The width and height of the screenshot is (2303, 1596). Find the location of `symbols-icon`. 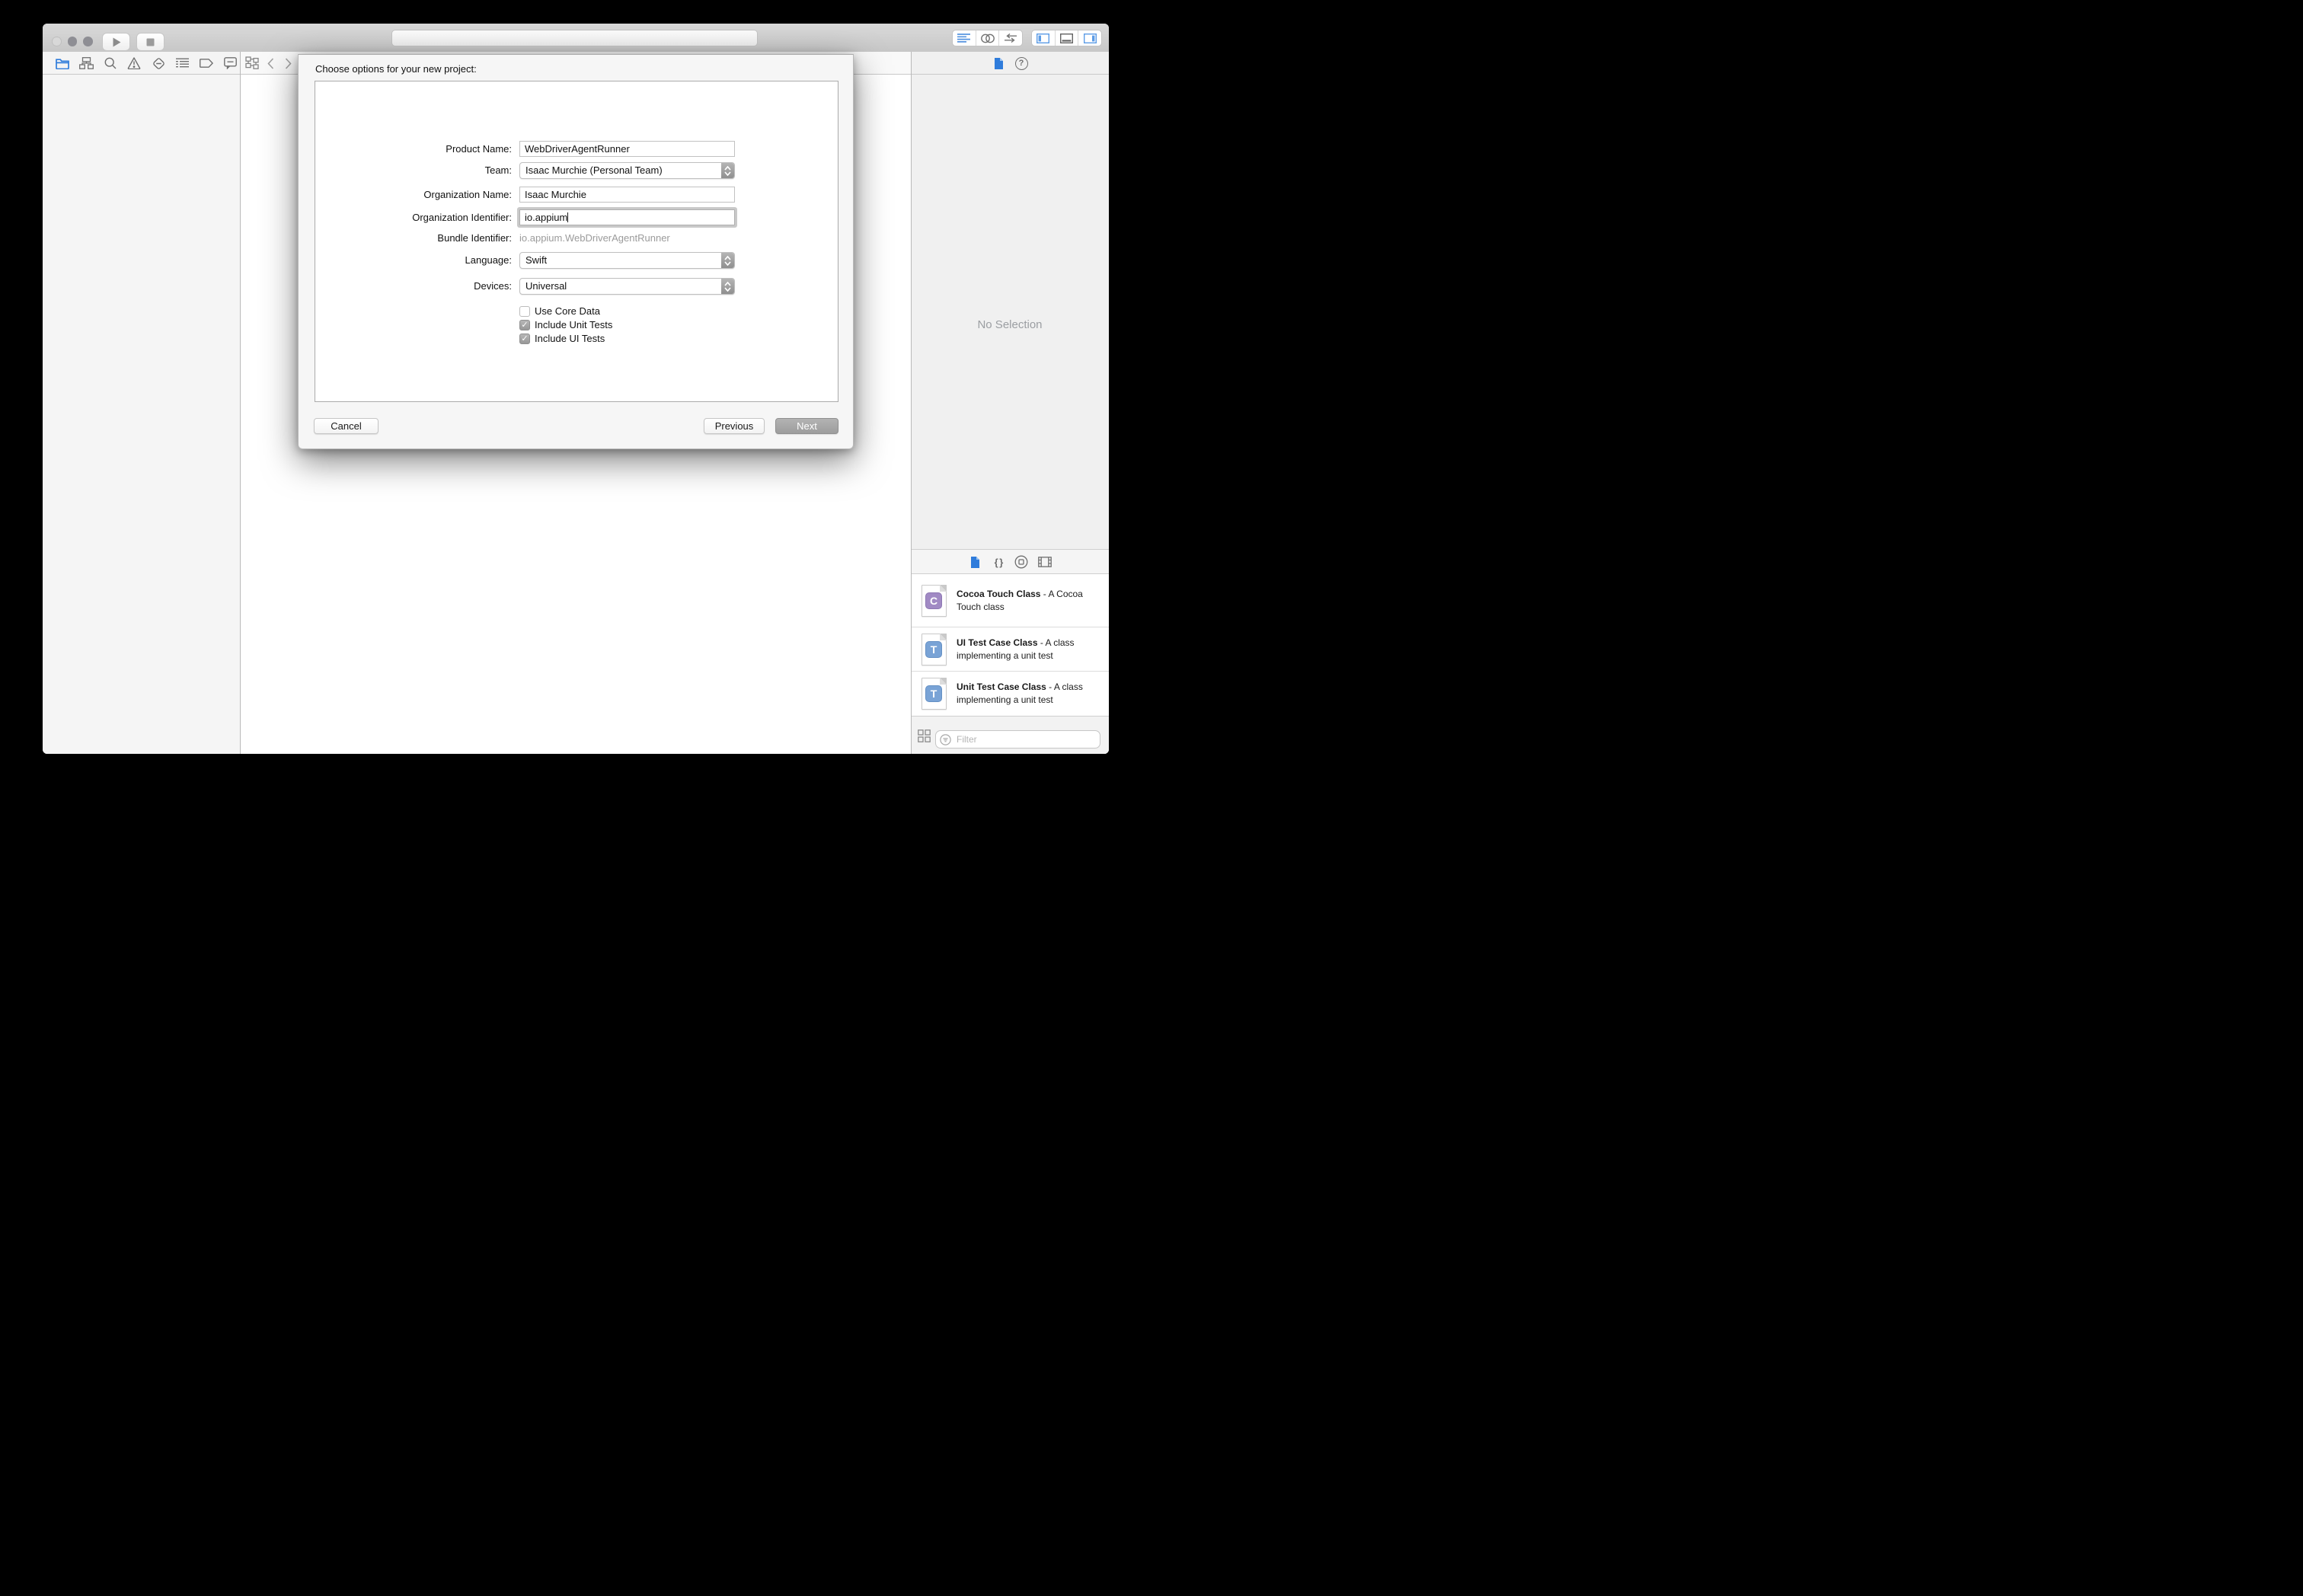

symbols-icon is located at coordinates (86, 63).